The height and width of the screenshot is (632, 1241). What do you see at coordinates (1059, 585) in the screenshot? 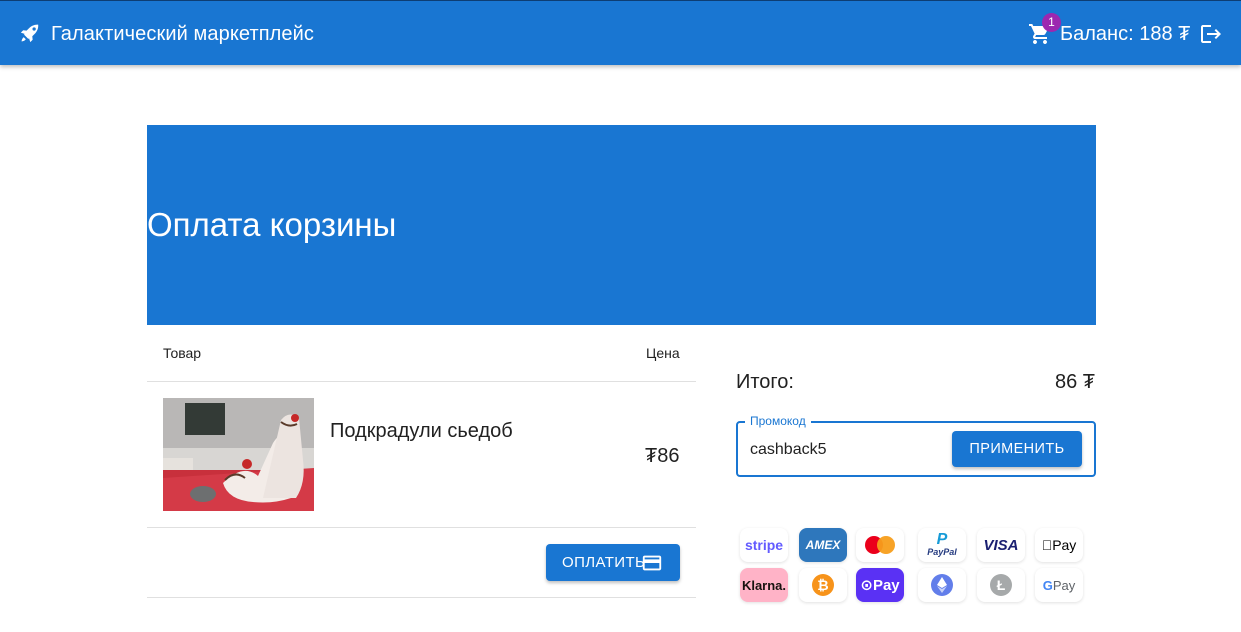
I see `google-pay-logo: G Pay` at bounding box center [1059, 585].